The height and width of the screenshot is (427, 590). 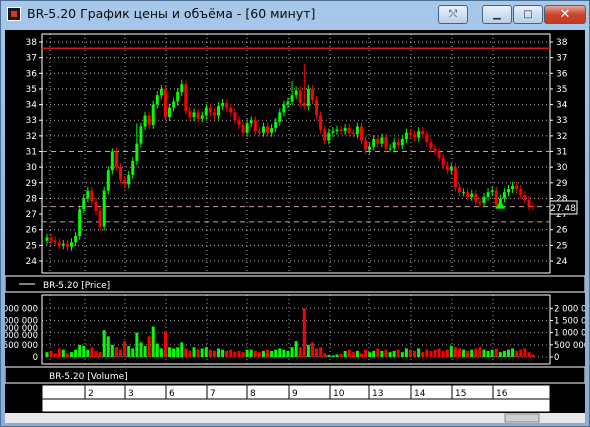 What do you see at coordinates (565, 14) in the screenshot?
I see `close-button: ✕` at bounding box center [565, 14].